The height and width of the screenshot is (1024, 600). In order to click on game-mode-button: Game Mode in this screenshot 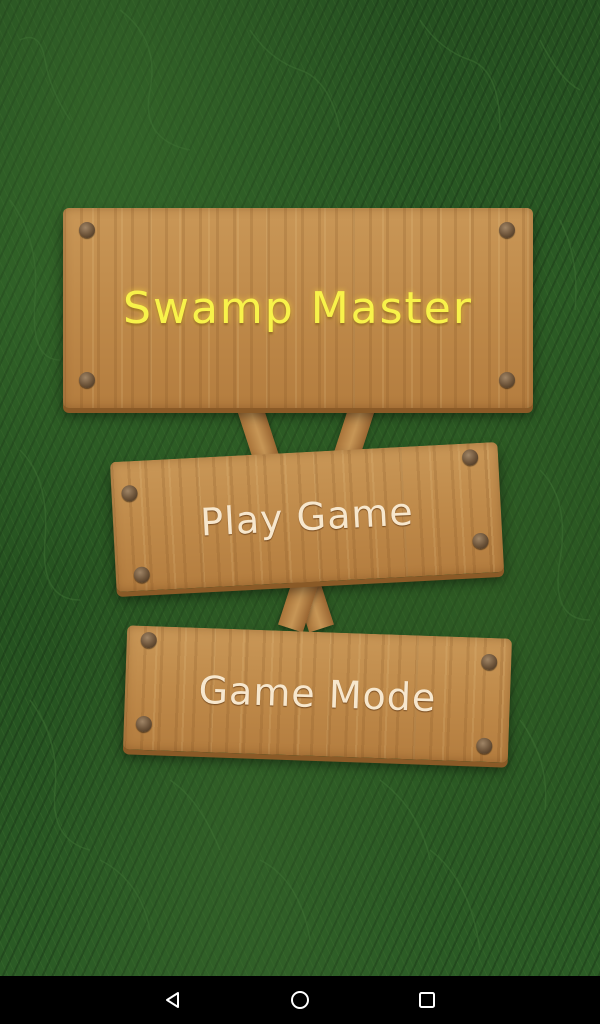, I will do `click(317, 694)`.